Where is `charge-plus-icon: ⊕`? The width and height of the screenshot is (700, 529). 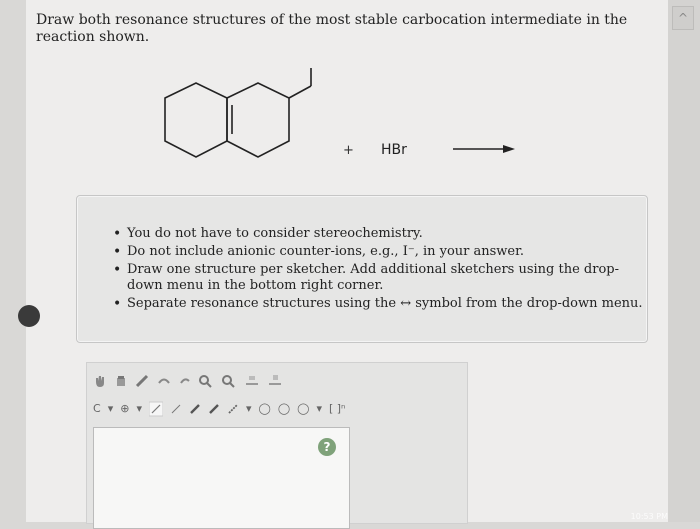
charge-plus-icon: ⊕ is located at coordinates (124, 409).